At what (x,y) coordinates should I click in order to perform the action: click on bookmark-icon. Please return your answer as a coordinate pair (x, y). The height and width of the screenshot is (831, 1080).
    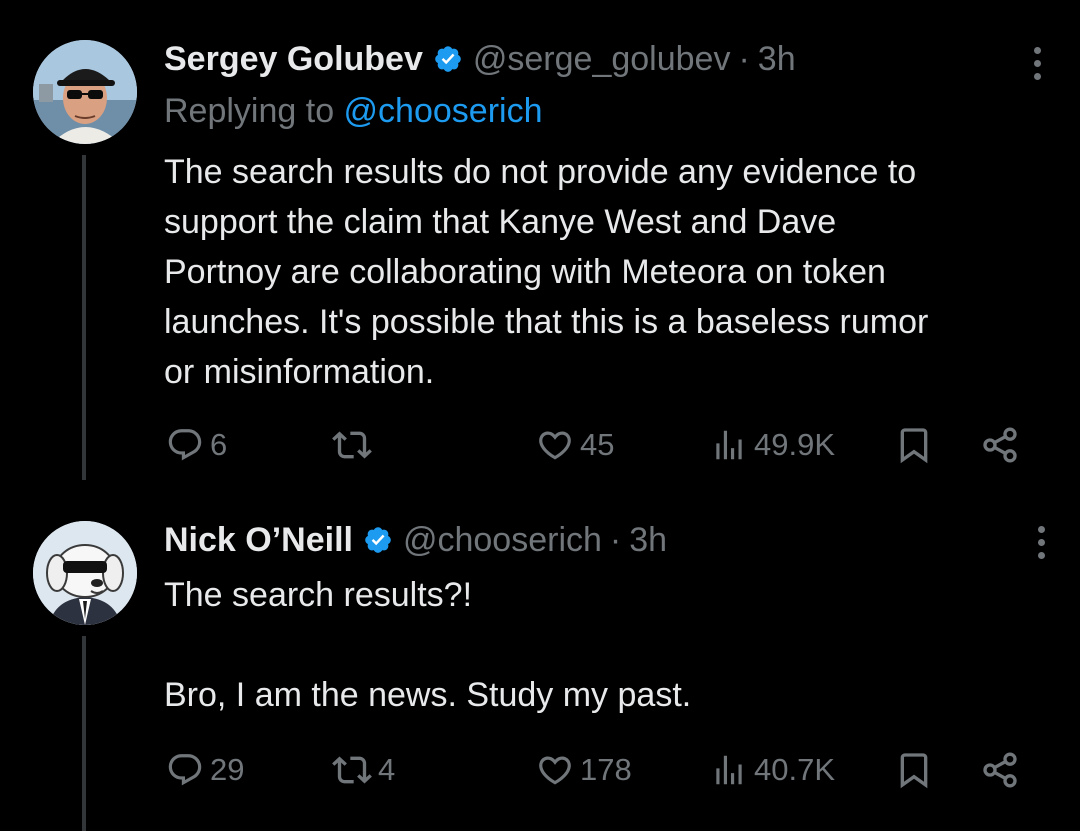
    Looking at the image, I should click on (914, 771).